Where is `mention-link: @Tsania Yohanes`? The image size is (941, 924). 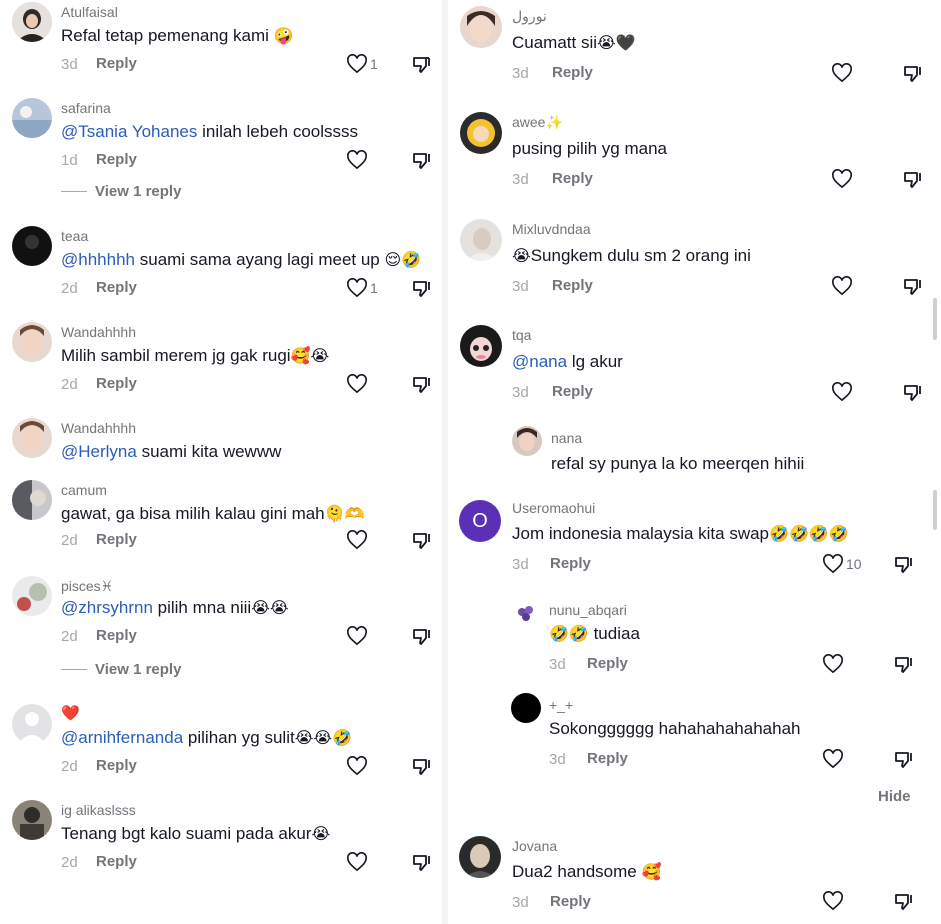 mention-link: @Tsania Yohanes is located at coordinates (129, 131).